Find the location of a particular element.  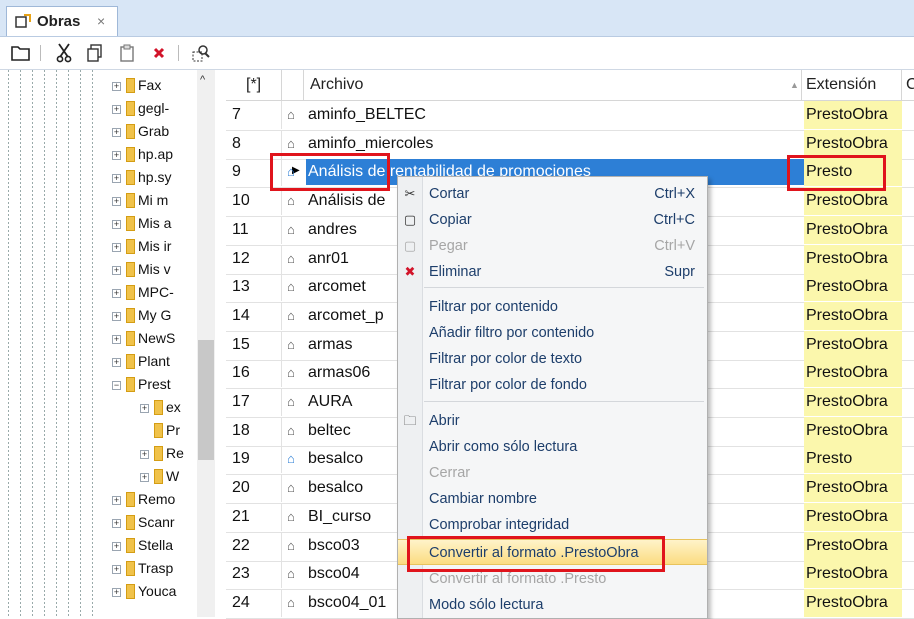

menu-item-copiar: ▢ Copiar Ctrl+C is located at coordinates (552, 220).